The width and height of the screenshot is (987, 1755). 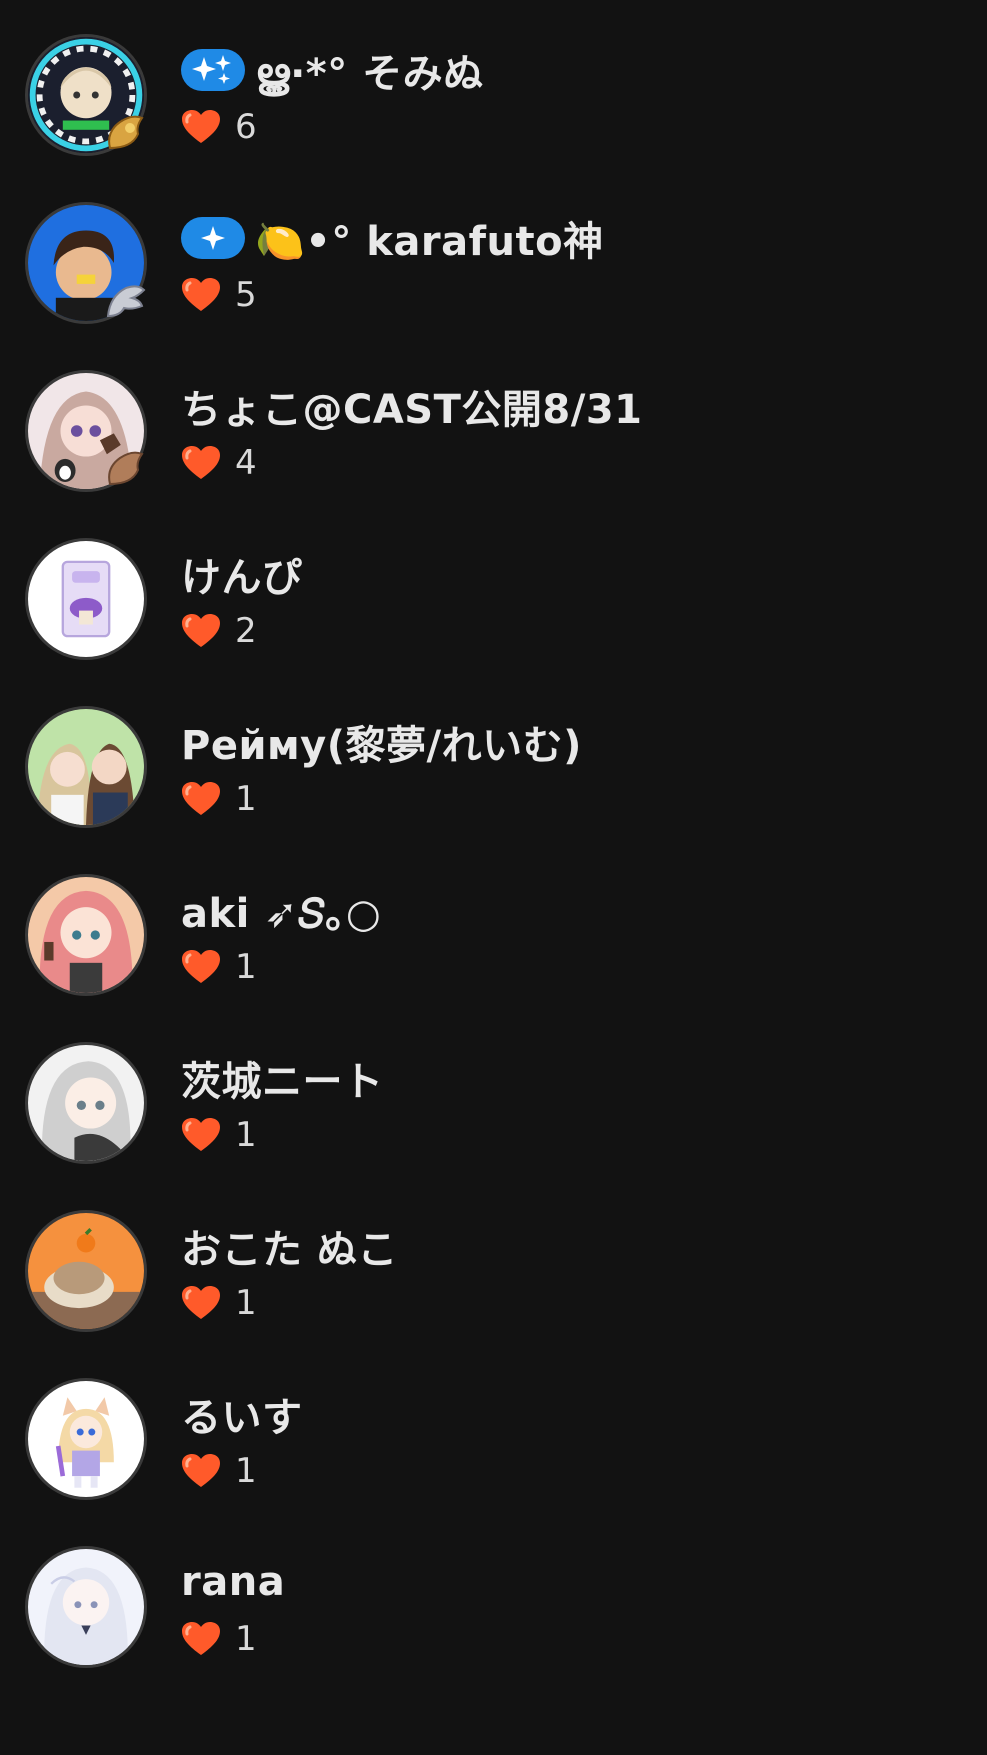 I want to click on bronze-frame-icon, so click(x=126, y=468).